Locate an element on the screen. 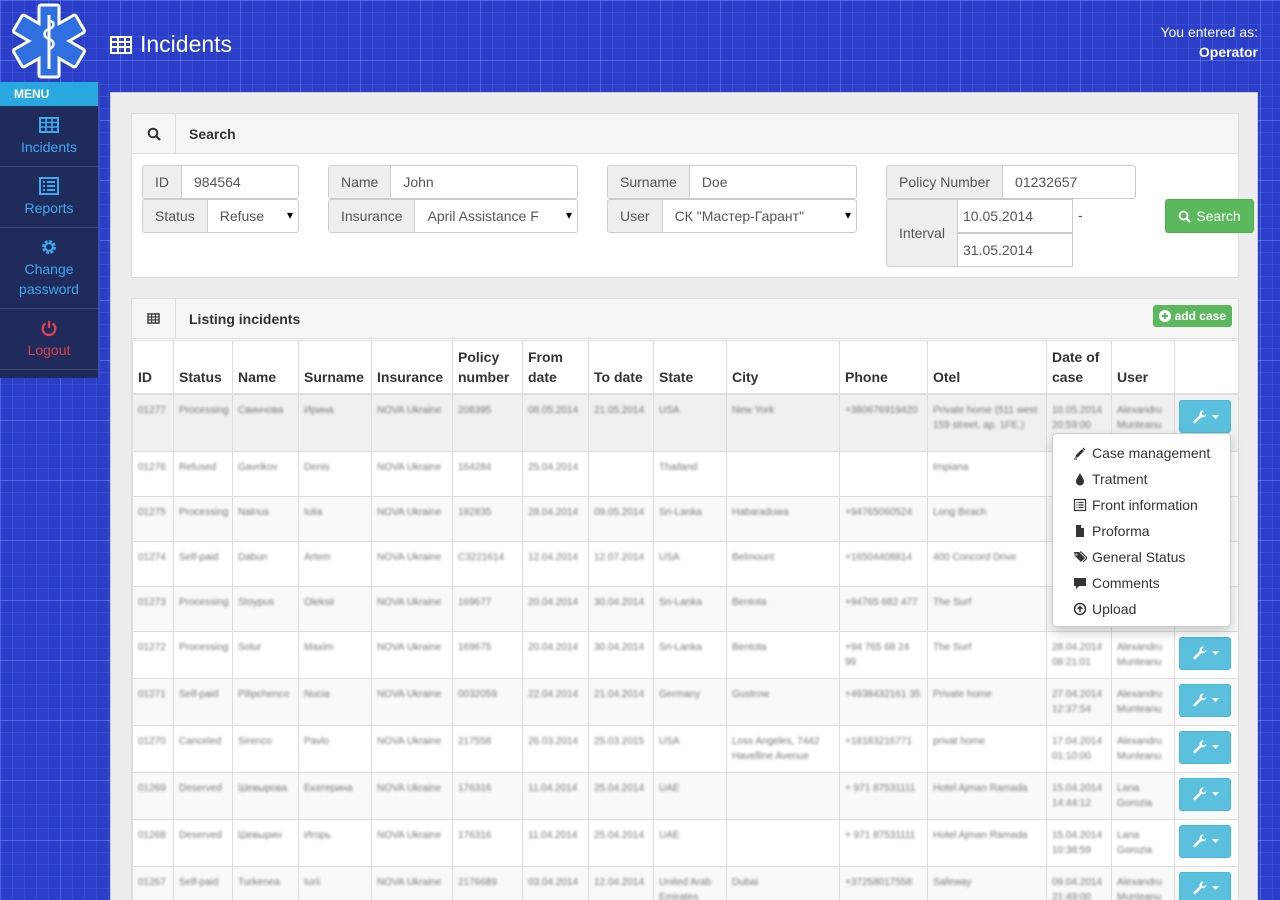 Image resolution: width=1280 pixels, height=900 pixels. surname-input: Doe is located at coordinates (773, 182).